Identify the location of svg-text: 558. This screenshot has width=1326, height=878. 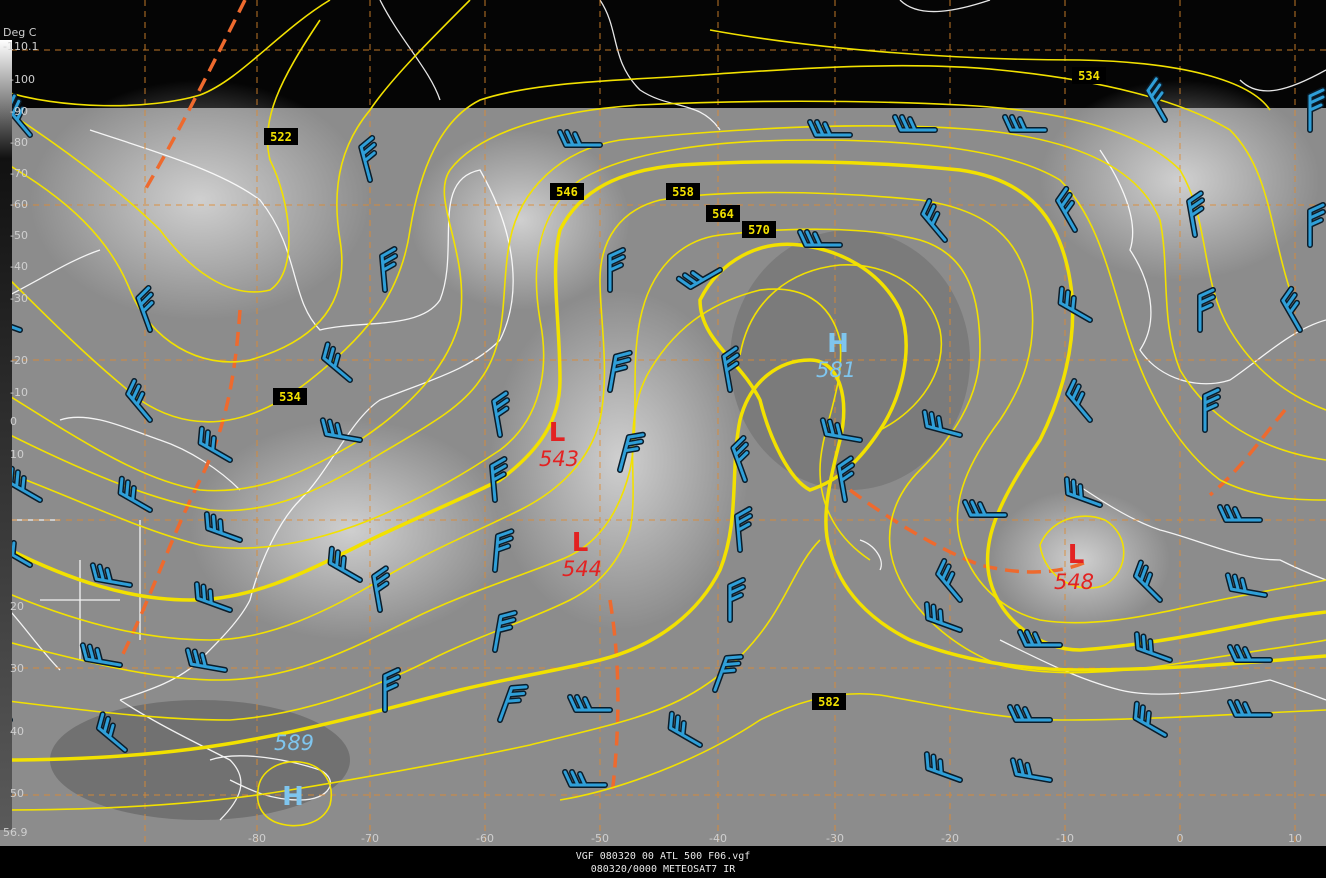
(683, 192).